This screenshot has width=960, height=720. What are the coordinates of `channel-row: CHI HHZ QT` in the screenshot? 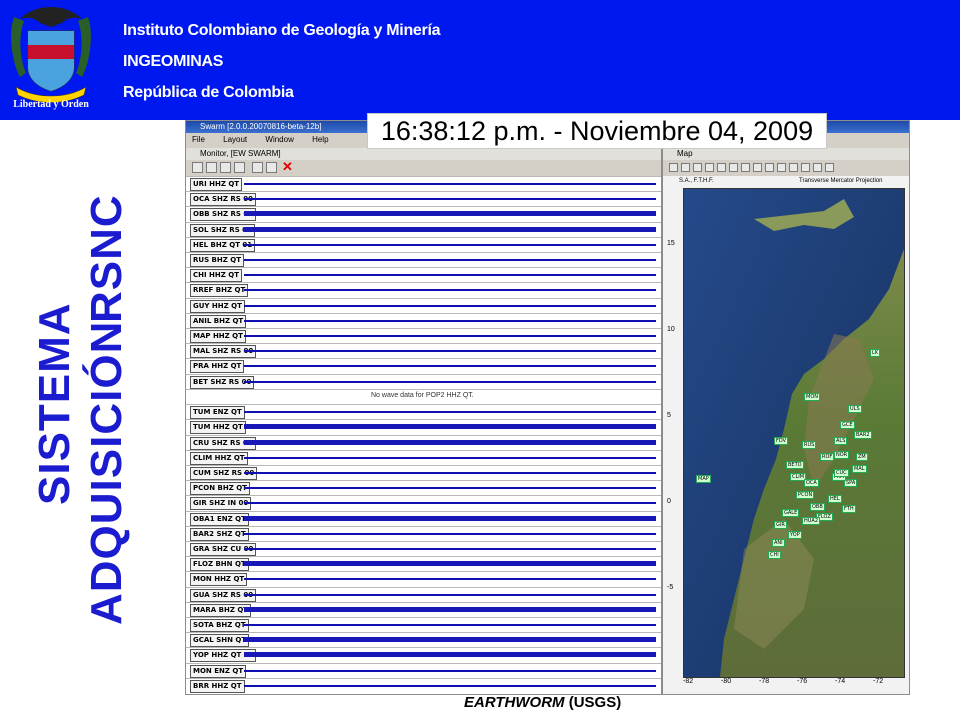 It's located at (423, 275).